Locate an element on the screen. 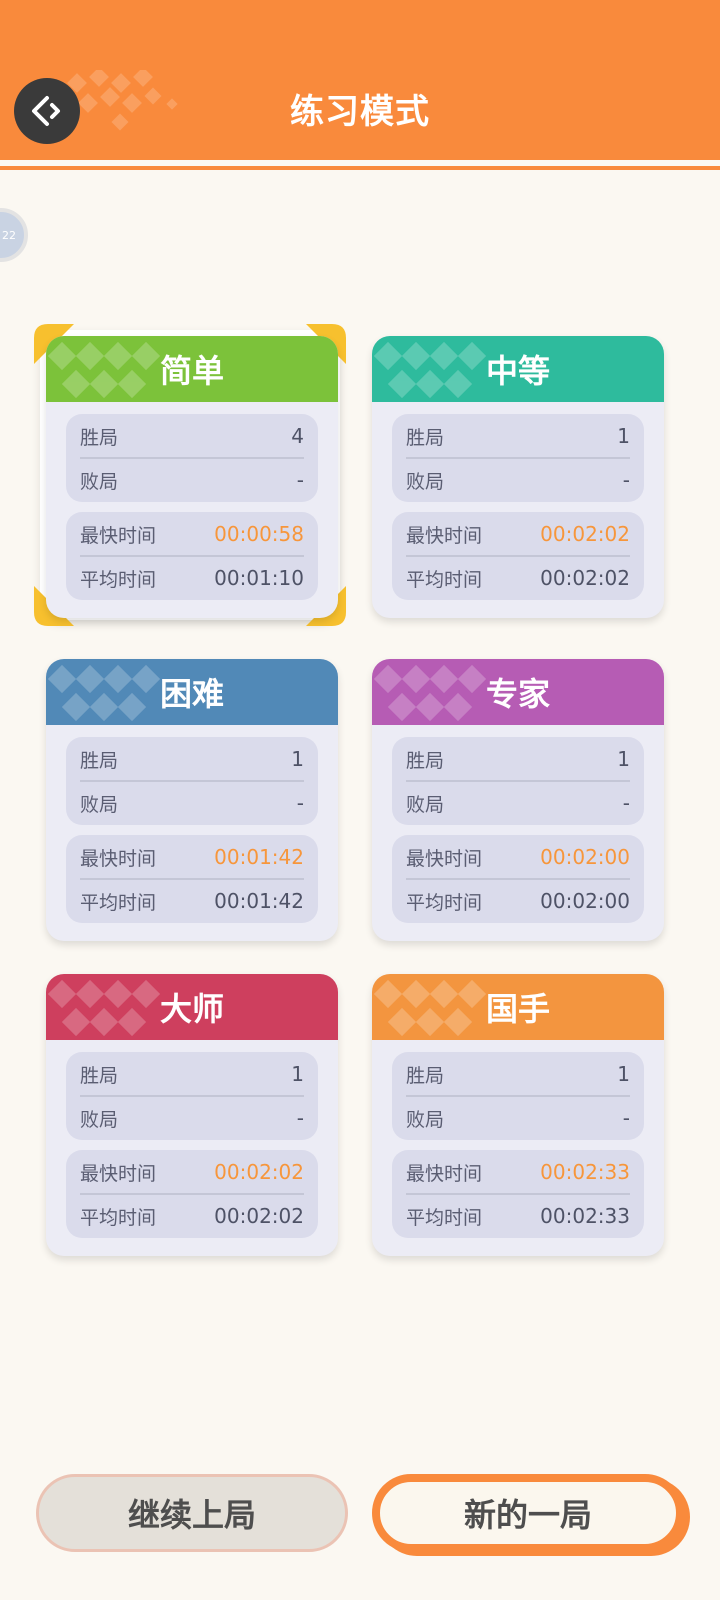  difficulty-name: 困难 is located at coordinates (191, 694).